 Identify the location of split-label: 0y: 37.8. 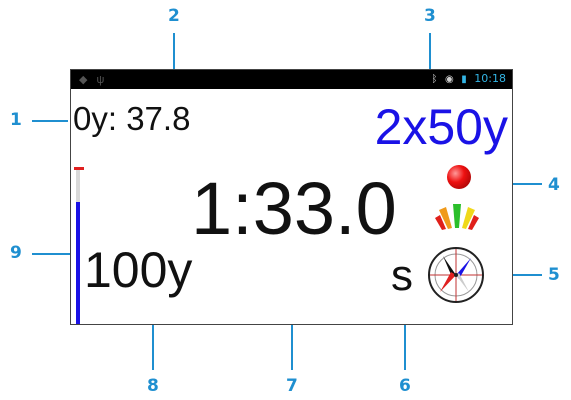
(132, 118).